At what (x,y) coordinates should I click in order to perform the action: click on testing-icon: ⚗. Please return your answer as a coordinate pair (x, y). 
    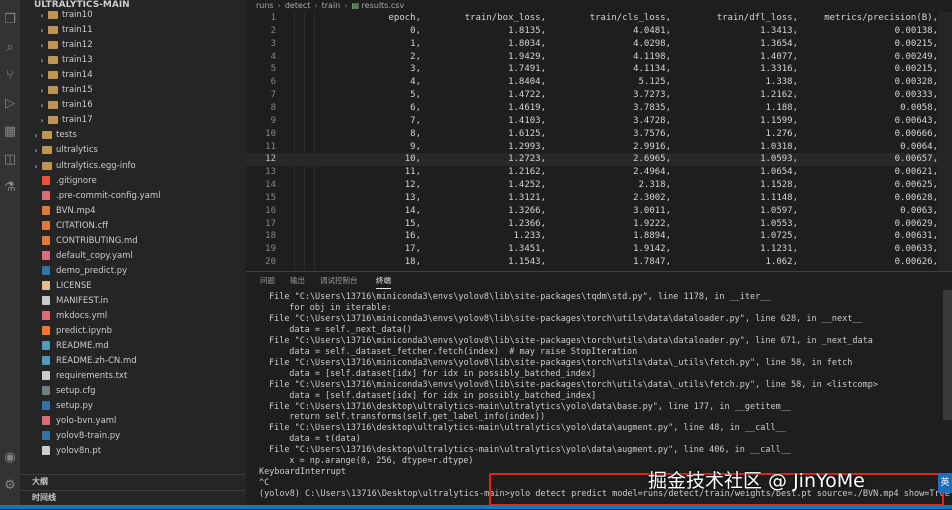
    Looking at the image, I should click on (10, 188).